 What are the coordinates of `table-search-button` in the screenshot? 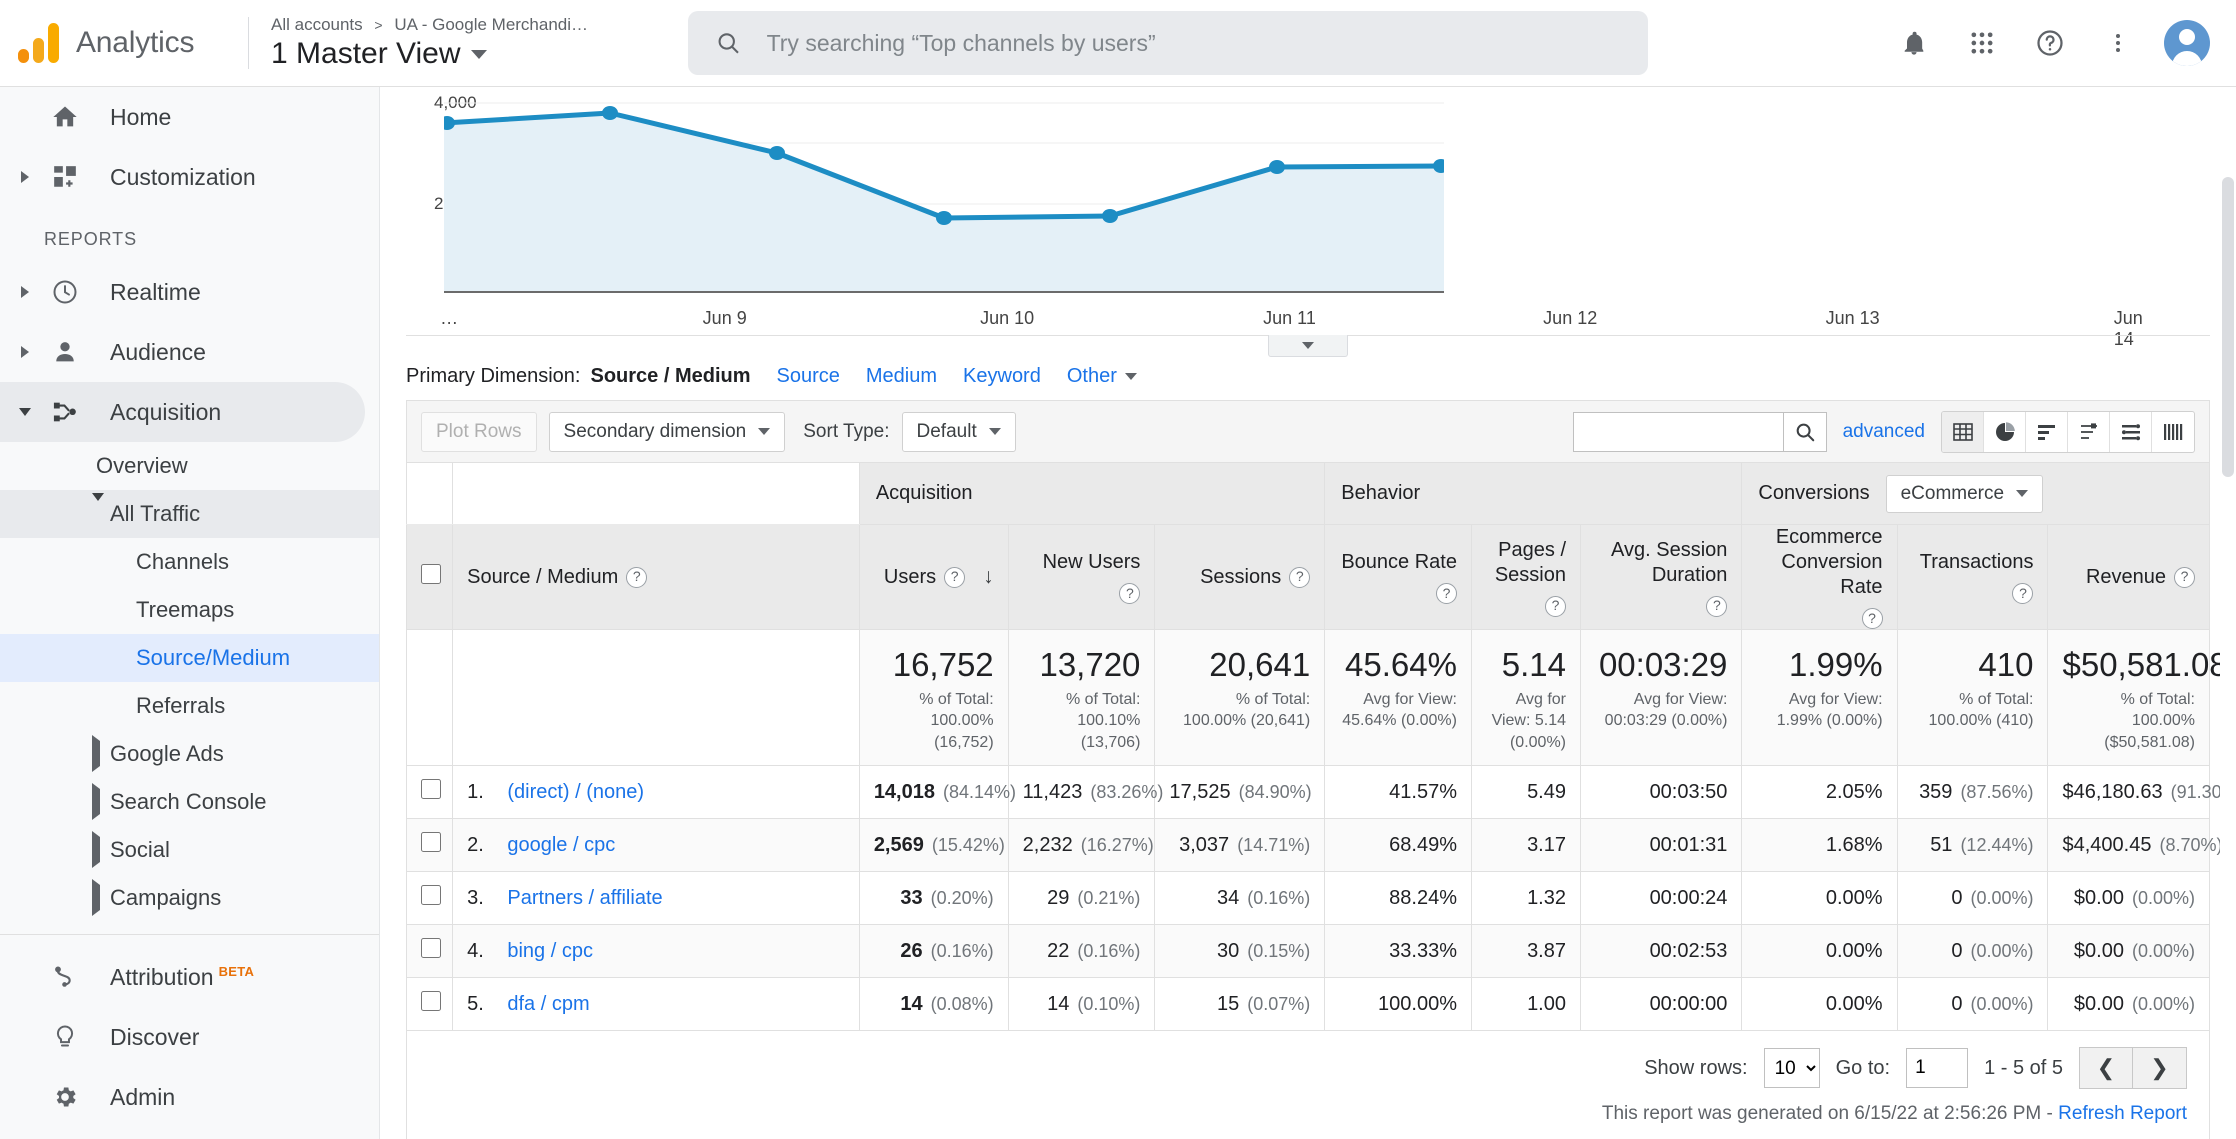 It's located at (1804, 431).